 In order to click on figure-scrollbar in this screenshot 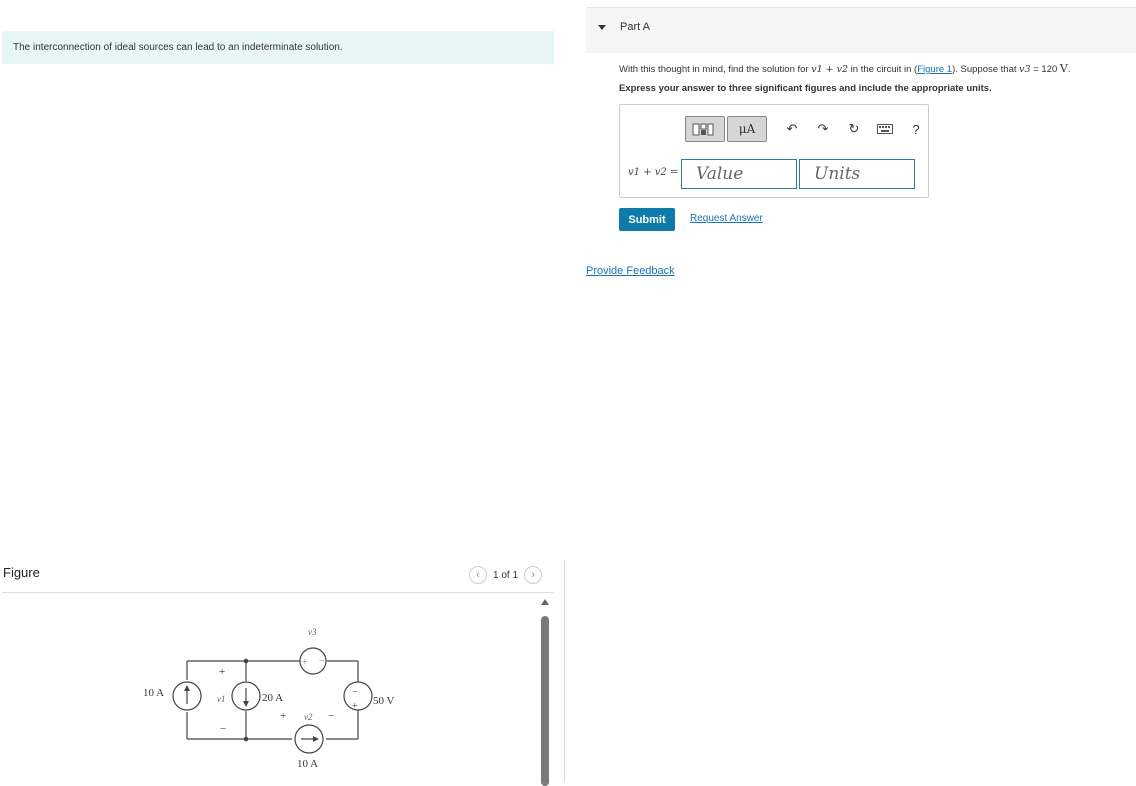, I will do `click(545, 701)`.